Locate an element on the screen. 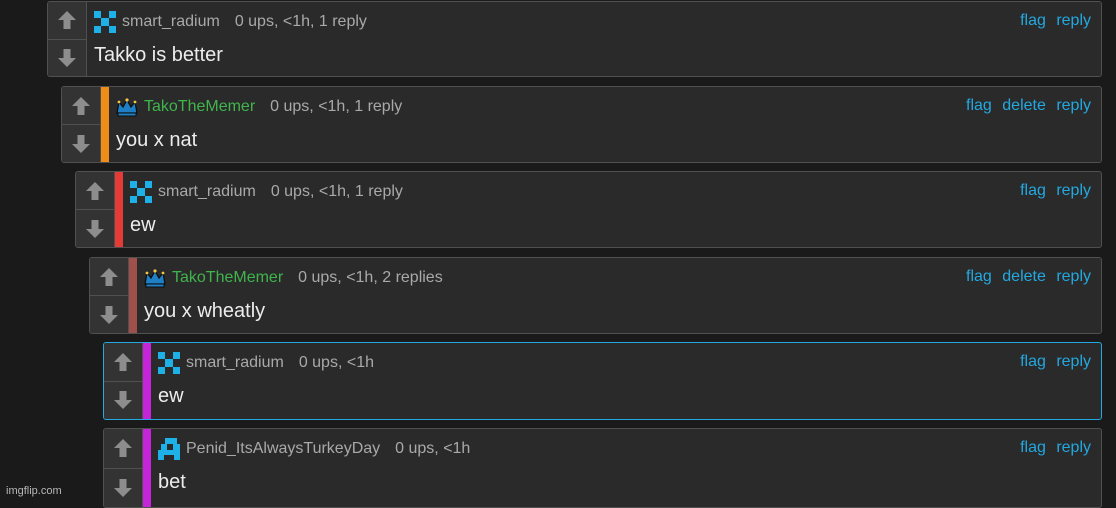  comment-meta: TakoTheMemer 0 ups, <1h, 1 reply is located at coordinates (259, 107).